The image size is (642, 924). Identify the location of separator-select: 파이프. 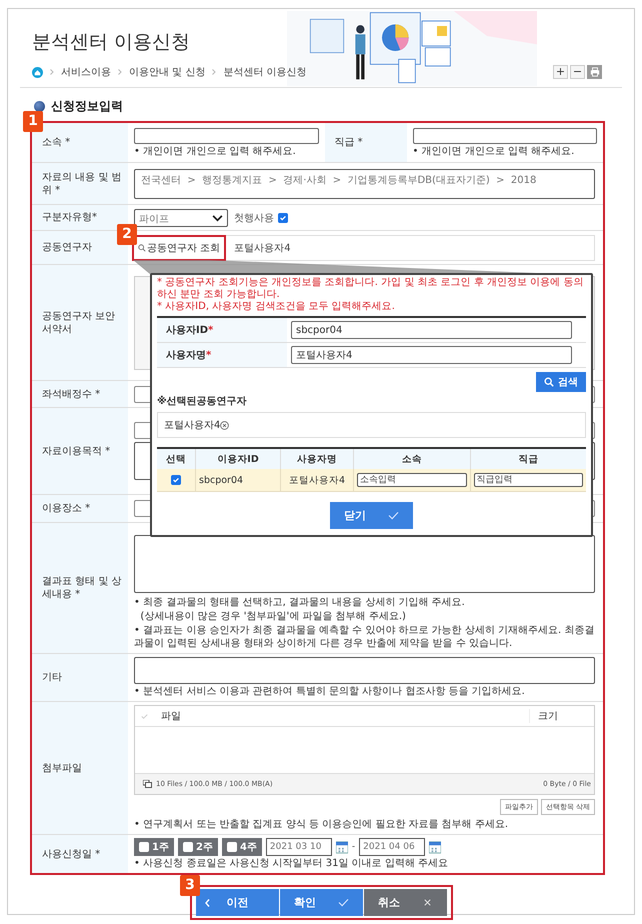
(181, 217).